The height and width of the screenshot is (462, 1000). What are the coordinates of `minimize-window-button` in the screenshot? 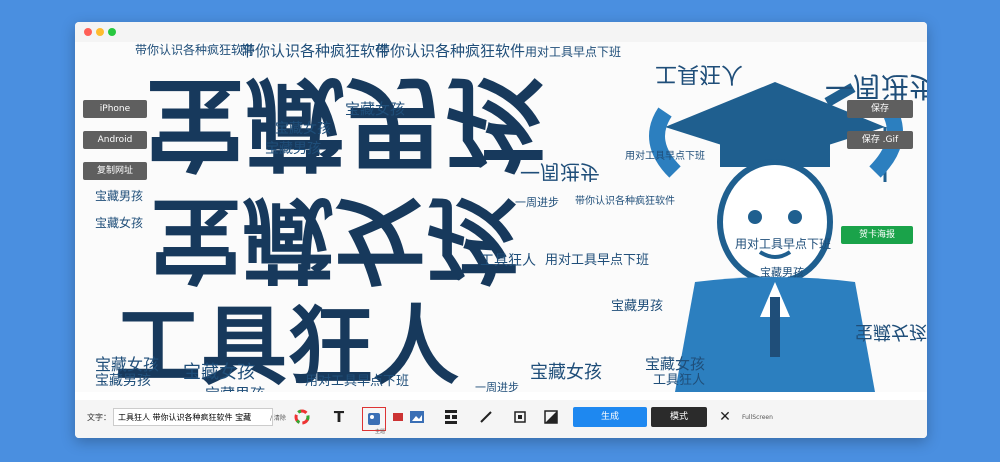 It's located at (100, 32).